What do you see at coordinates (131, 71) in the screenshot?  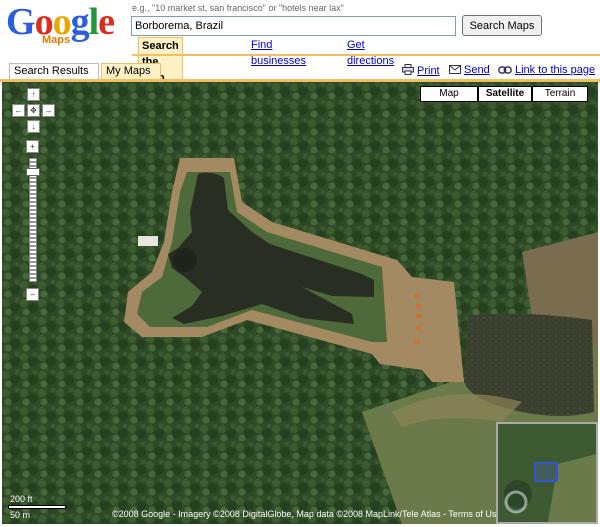 I see `tab-my-maps: My Maps` at bounding box center [131, 71].